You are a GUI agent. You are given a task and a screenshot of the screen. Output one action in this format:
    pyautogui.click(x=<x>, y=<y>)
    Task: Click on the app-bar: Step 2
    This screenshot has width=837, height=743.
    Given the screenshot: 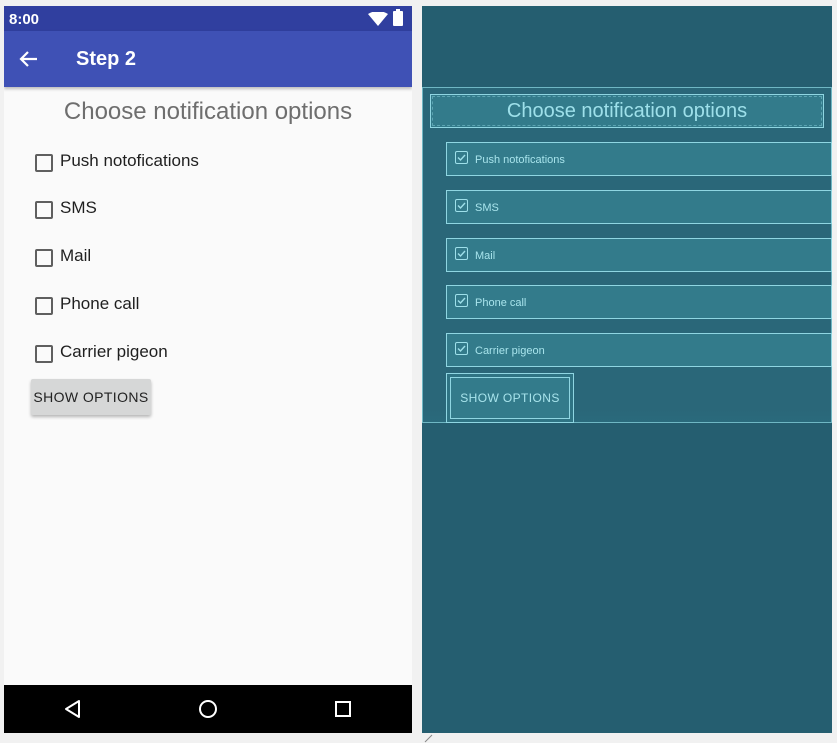 What is the action you would take?
    pyautogui.click(x=208, y=59)
    